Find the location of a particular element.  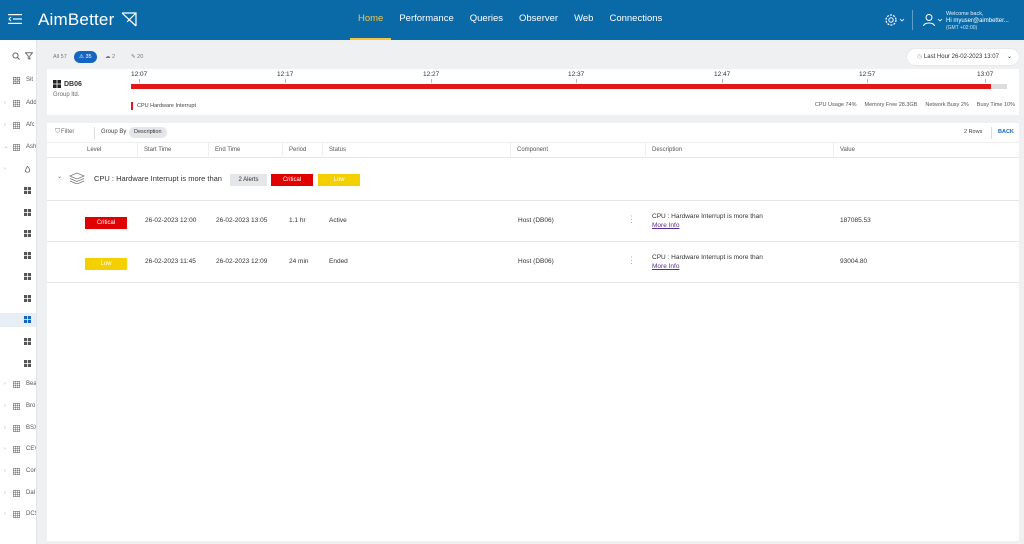

filter-icon: ⛉ is located at coordinates (57, 132).